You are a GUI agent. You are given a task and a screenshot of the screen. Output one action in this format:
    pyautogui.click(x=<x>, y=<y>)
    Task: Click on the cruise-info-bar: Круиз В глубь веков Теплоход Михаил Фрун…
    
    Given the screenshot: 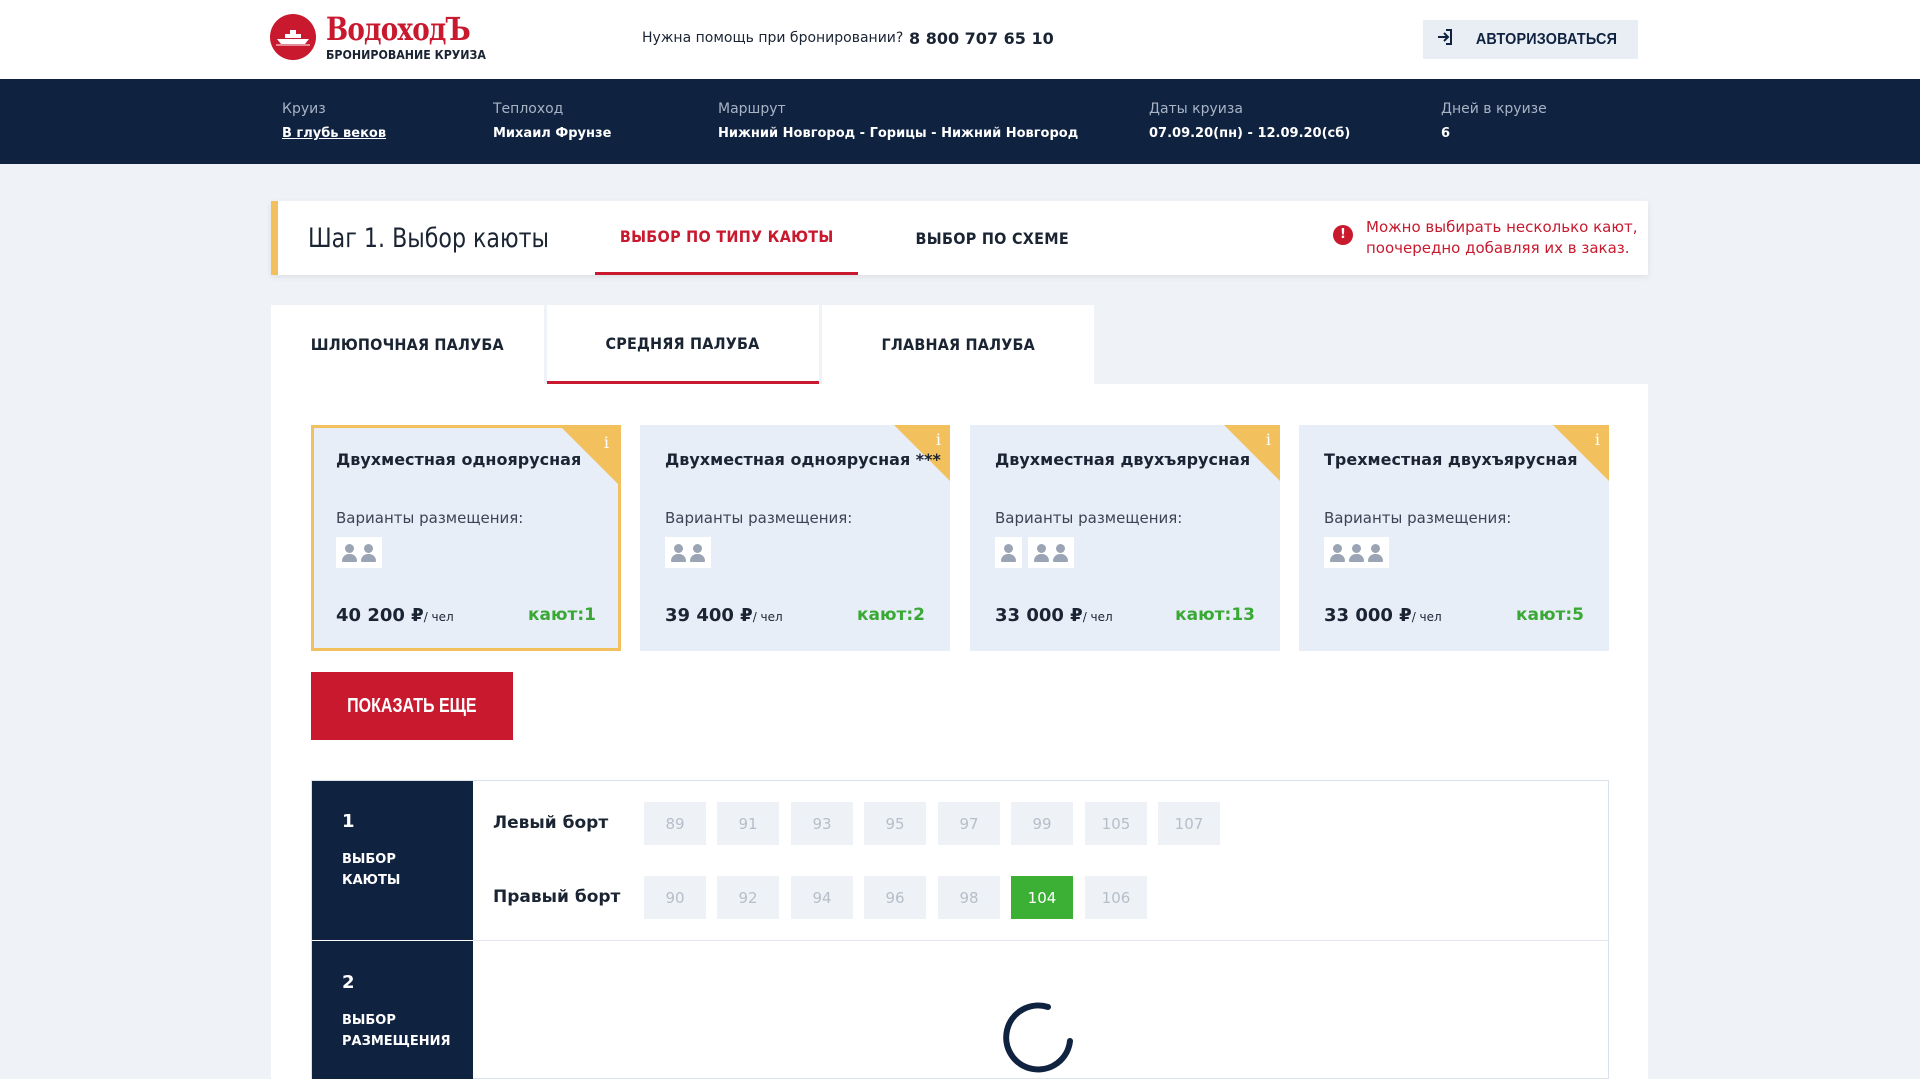 What is the action you would take?
    pyautogui.click(x=960, y=121)
    